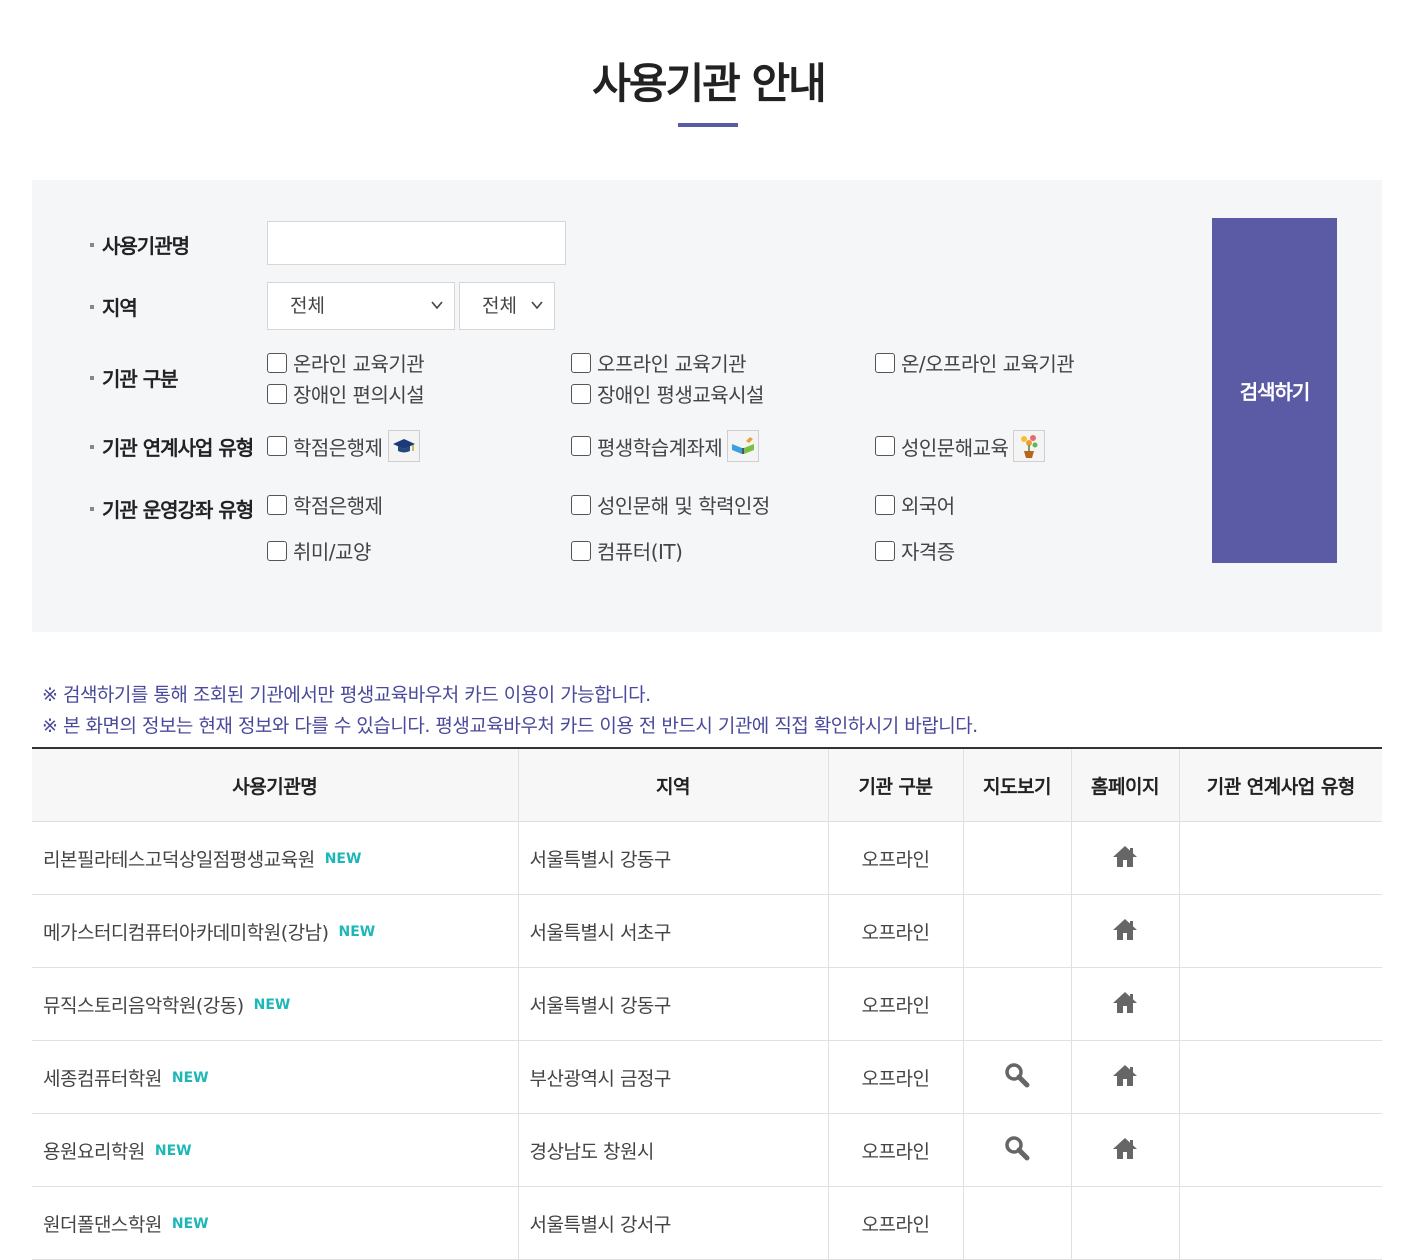 The width and height of the screenshot is (1417, 1260). I want to click on checkbox-label: 컴퓨터(IT), so click(640, 552).